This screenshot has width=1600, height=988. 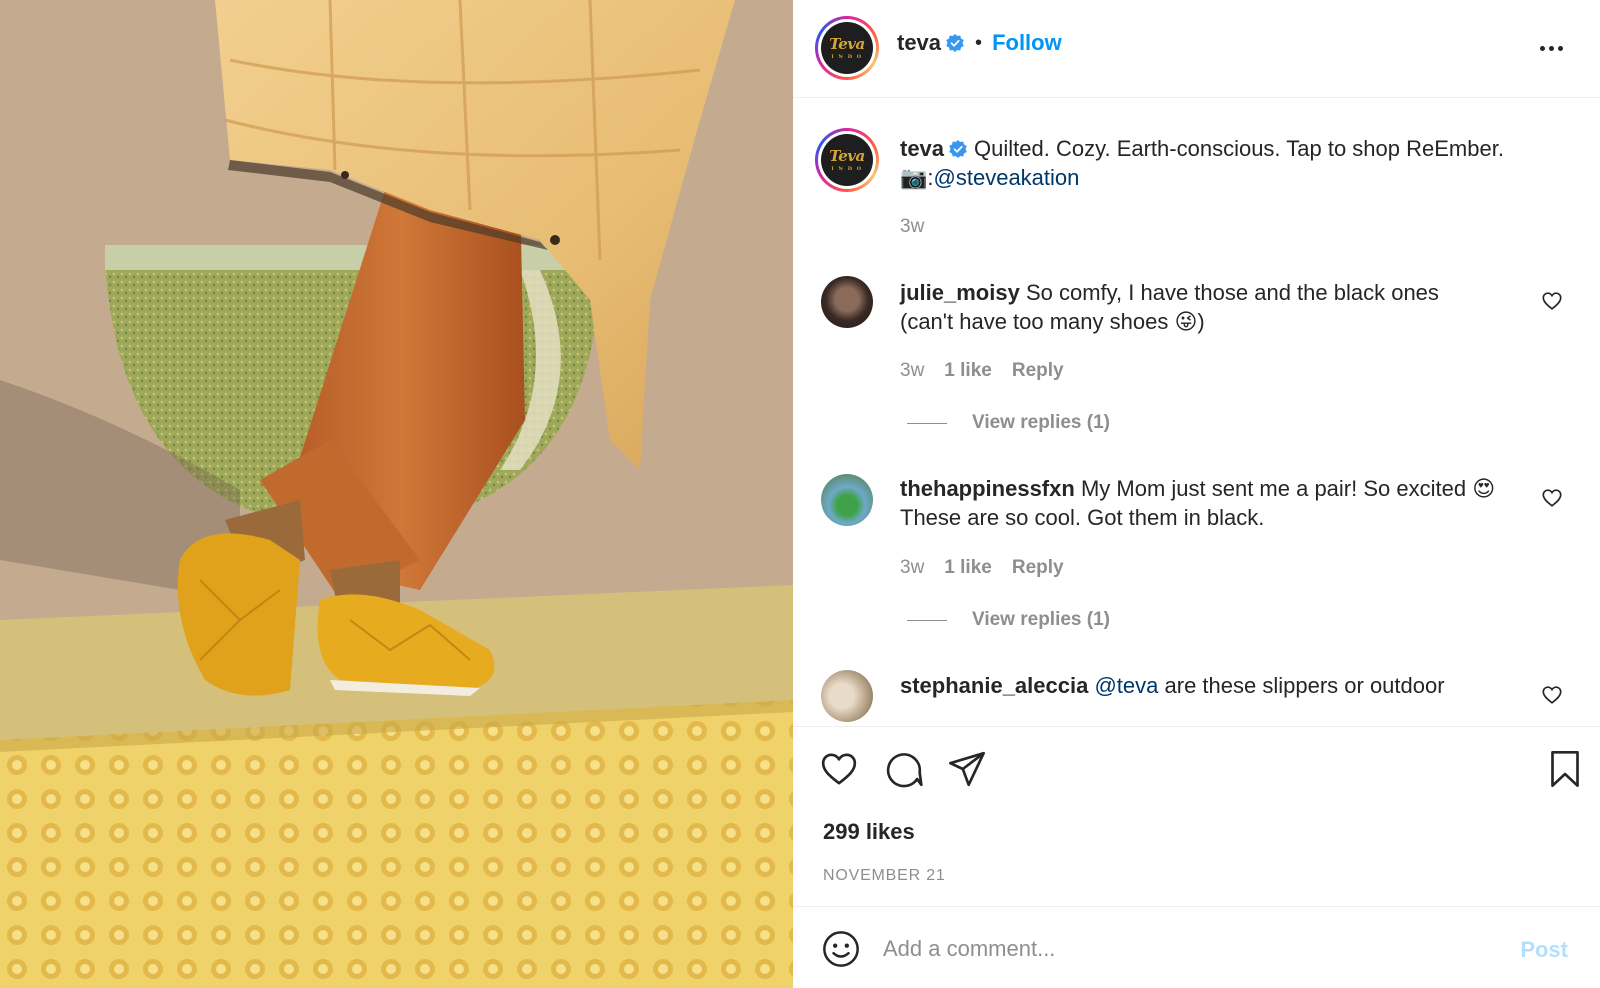 I want to click on comment-input, so click(x=1173, y=949).